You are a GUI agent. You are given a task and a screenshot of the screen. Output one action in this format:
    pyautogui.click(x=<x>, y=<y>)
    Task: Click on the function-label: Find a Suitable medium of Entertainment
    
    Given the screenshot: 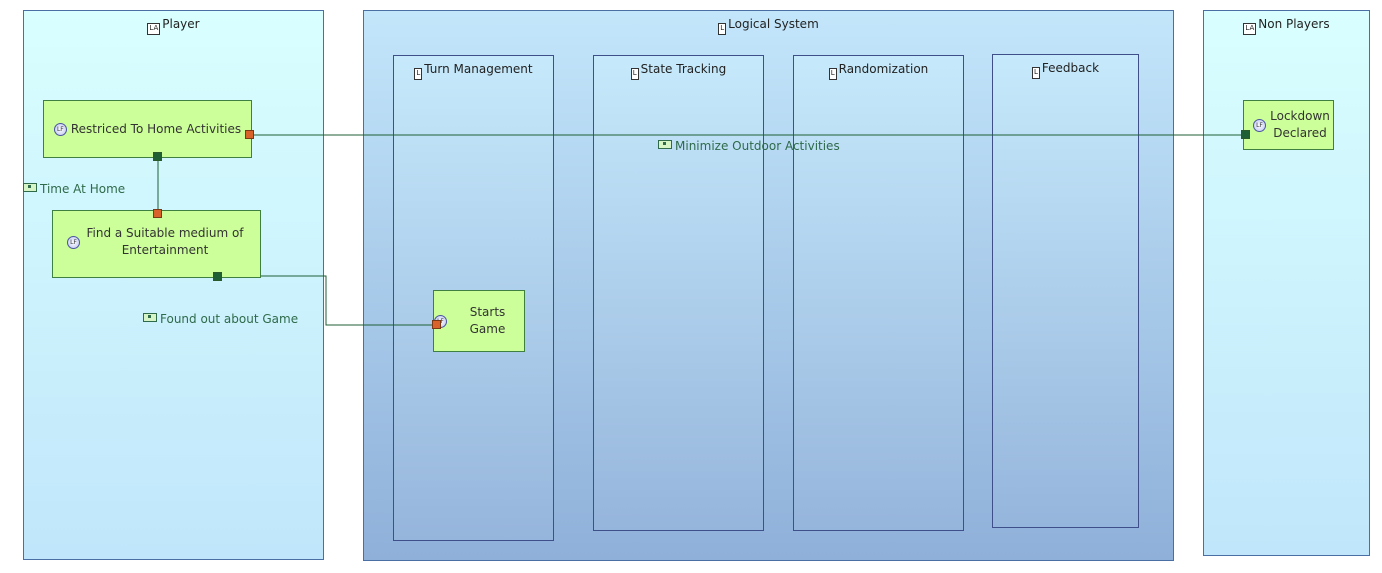 What is the action you would take?
    pyautogui.click(x=165, y=241)
    